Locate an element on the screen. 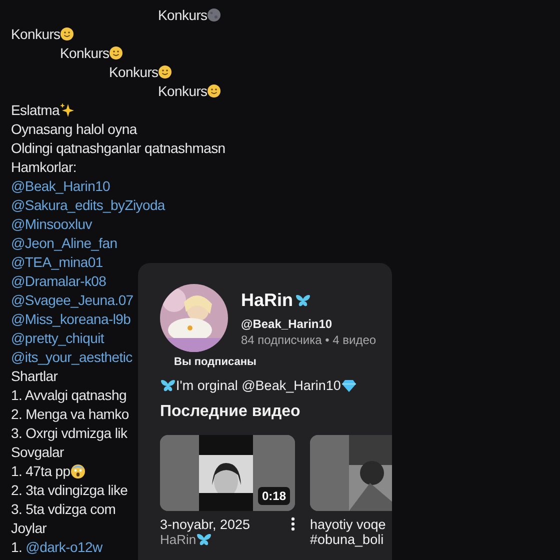 This screenshot has height=560, width=560. mention-link: @Dramalar-k08 is located at coordinates (58, 280).